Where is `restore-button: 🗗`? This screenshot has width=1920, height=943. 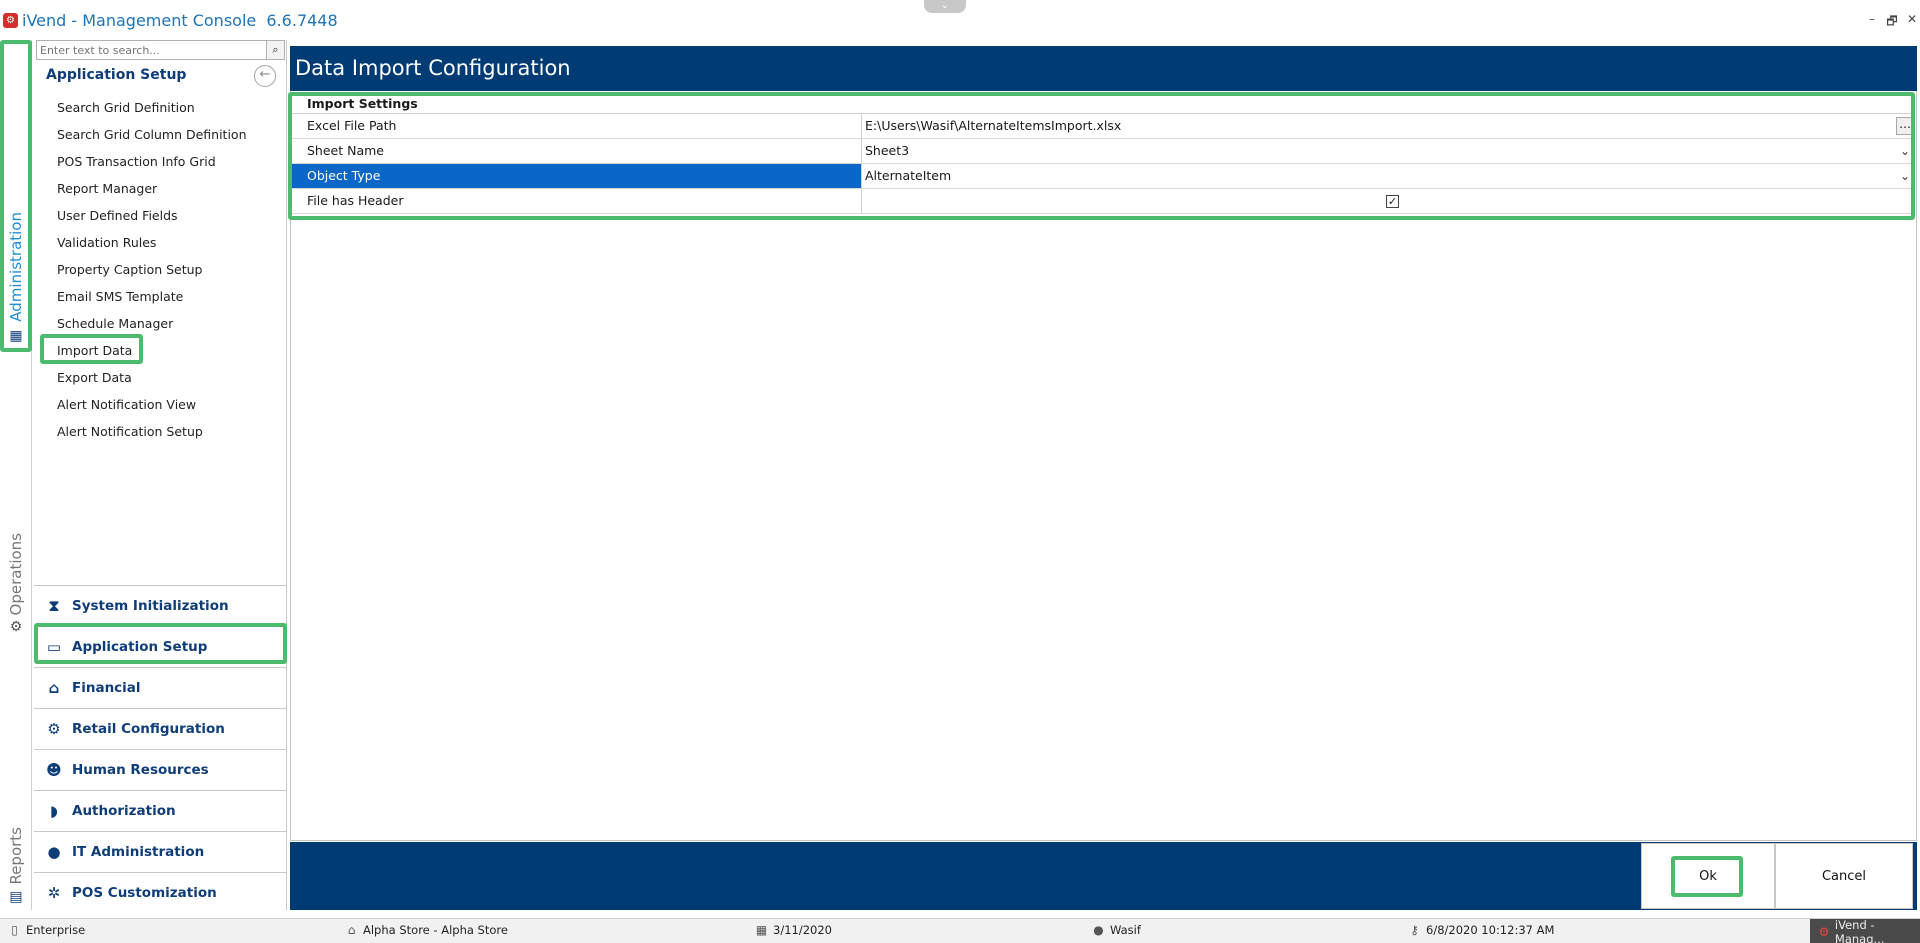
restore-button: 🗗 is located at coordinates (1892, 22).